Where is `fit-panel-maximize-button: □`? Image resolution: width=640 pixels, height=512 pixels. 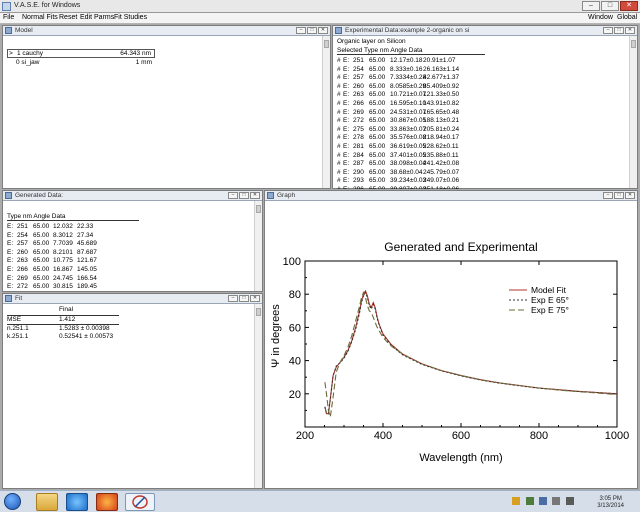
fit-panel-maximize-button: □ is located at coordinates (244, 298).